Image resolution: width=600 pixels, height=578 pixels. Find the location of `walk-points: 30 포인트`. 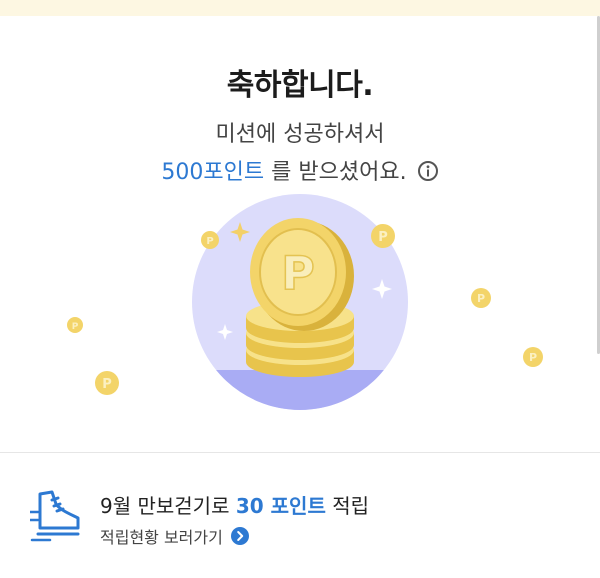

walk-points: 30 포인트 is located at coordinates (280, 506).